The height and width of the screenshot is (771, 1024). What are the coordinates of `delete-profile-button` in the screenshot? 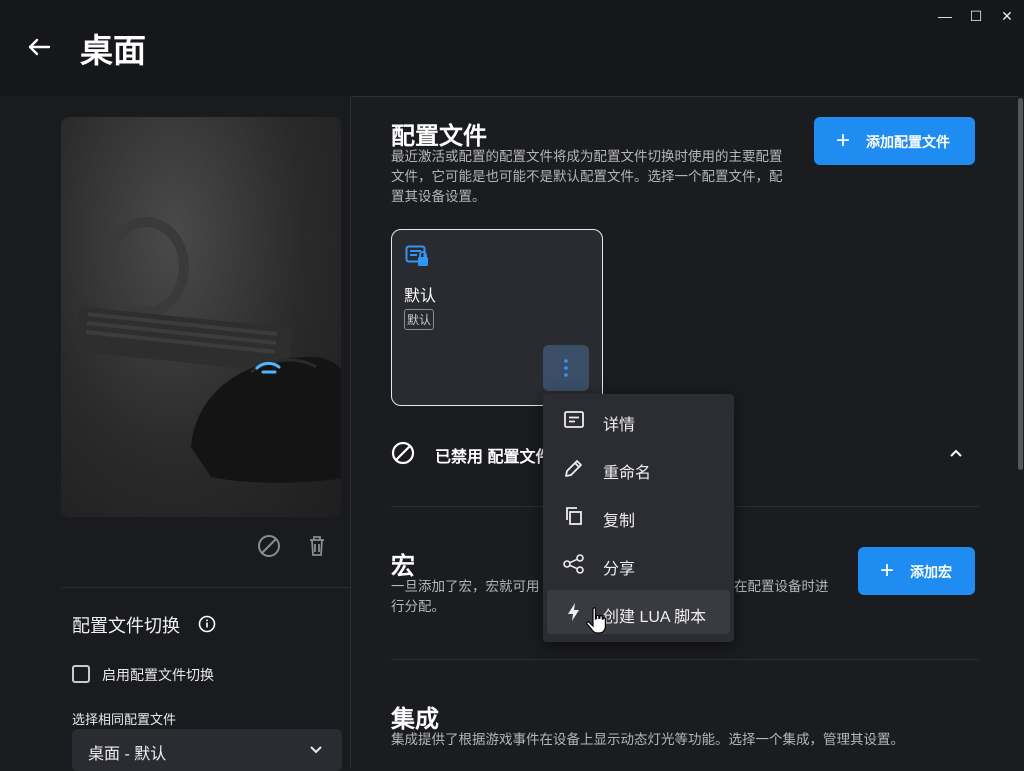 It's located at (317, 546).